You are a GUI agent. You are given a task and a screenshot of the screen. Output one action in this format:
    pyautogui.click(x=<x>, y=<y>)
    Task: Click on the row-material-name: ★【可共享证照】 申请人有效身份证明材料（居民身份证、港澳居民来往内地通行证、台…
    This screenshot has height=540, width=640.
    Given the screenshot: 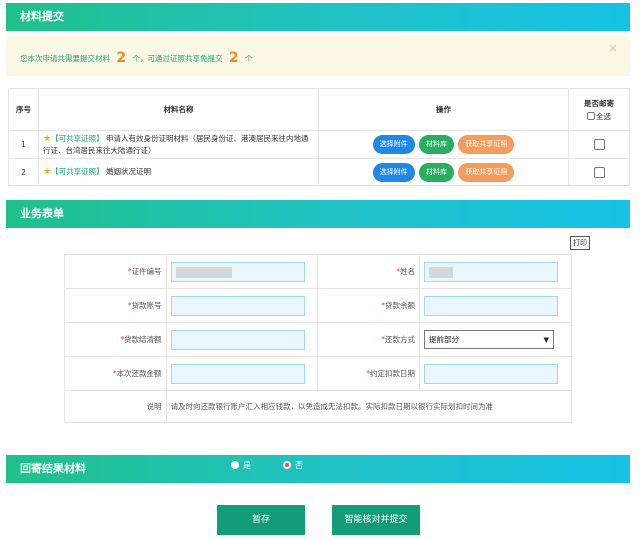 What is the action you would take?
    pyautogui.click(x=178, y=144)
    